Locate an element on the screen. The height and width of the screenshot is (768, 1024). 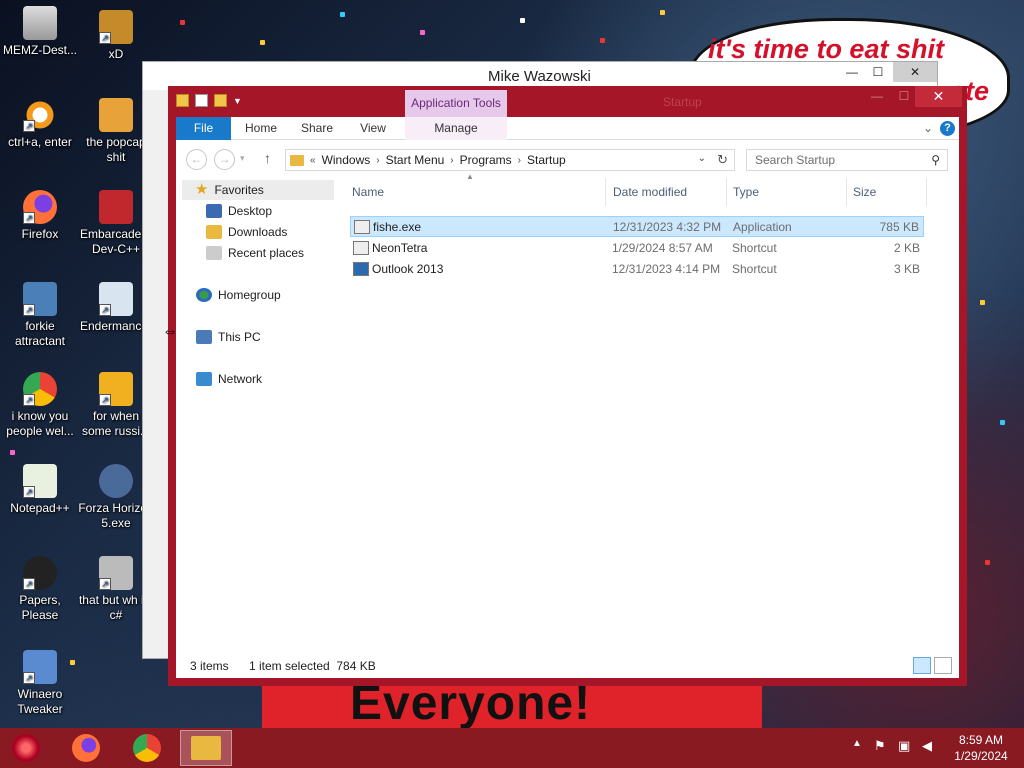
desktop-icon-winaero: ↗ Winaero Tweaker is located at coordinates (40, 683).